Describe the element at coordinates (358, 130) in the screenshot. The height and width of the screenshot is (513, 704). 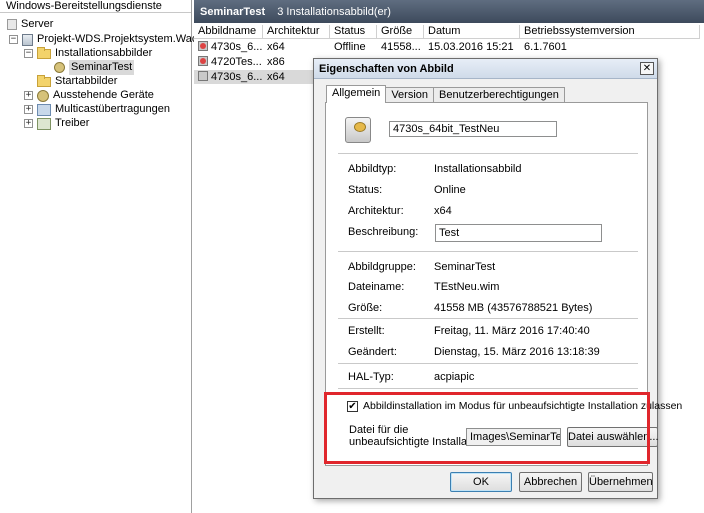
I see `install-image-icon` at that location.